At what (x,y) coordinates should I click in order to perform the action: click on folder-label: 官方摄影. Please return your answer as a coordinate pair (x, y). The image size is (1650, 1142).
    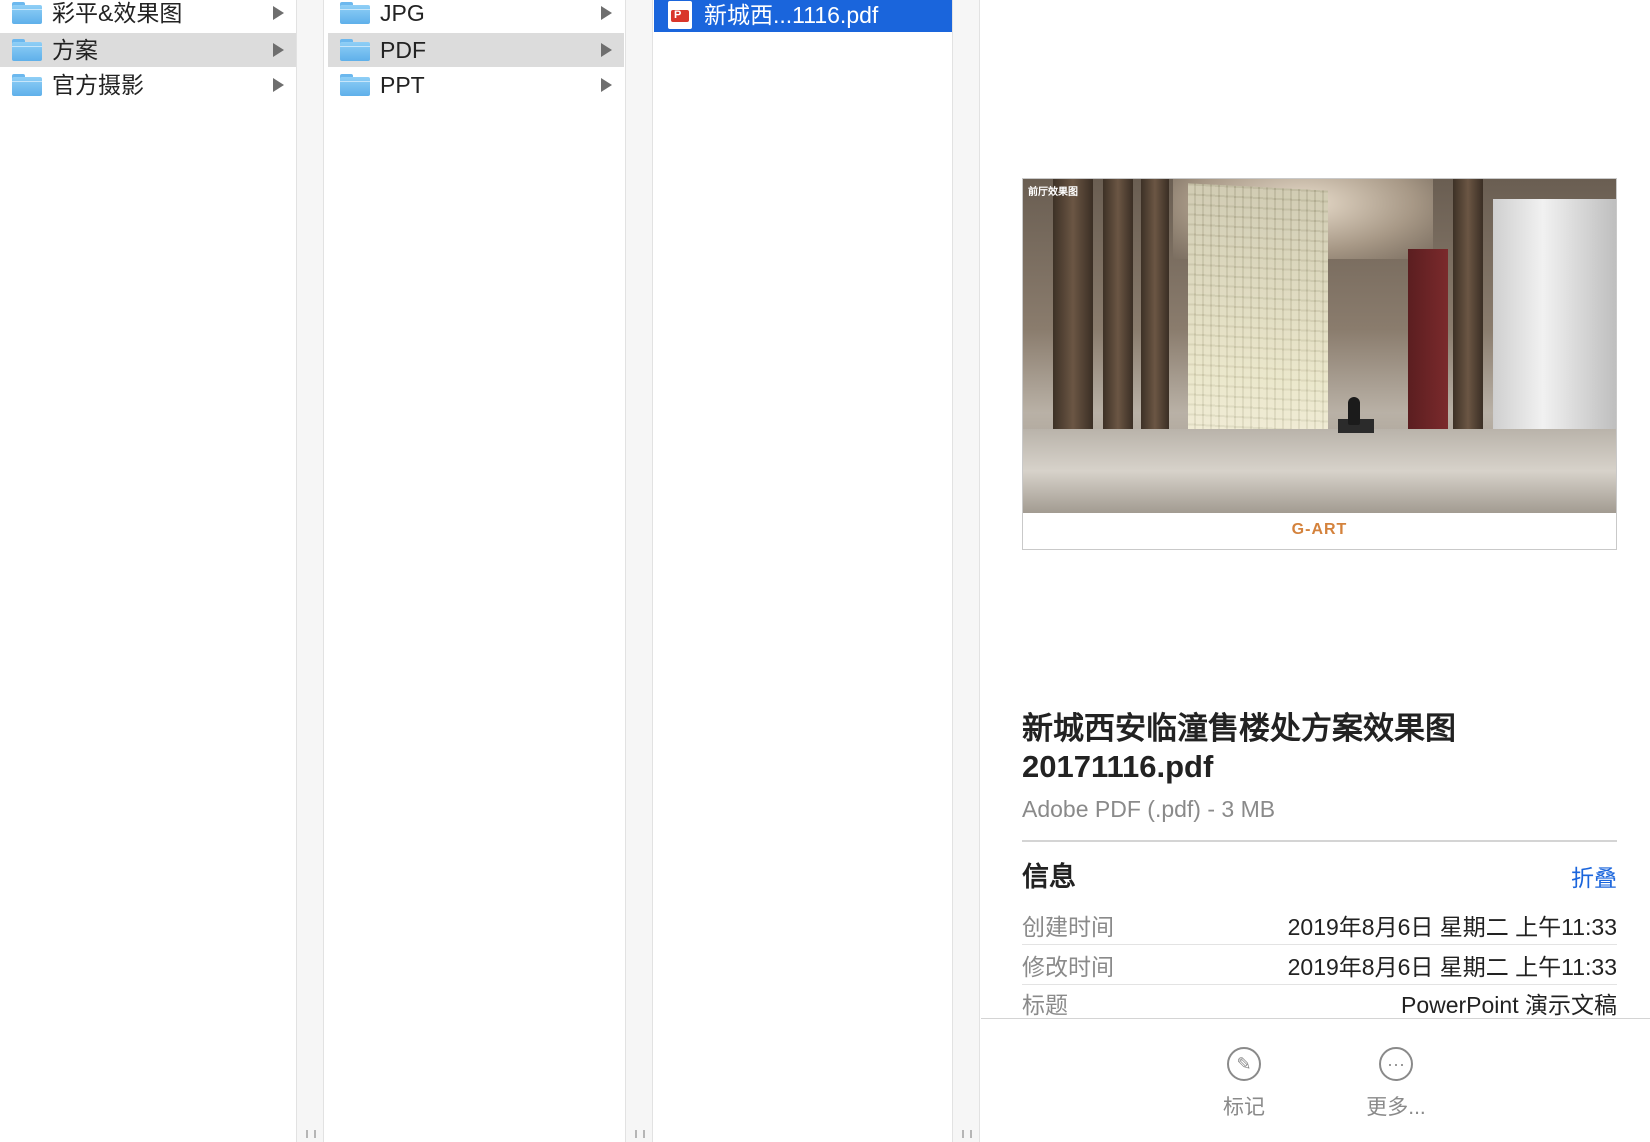
    Looking at the image, I should click on (98, 85).